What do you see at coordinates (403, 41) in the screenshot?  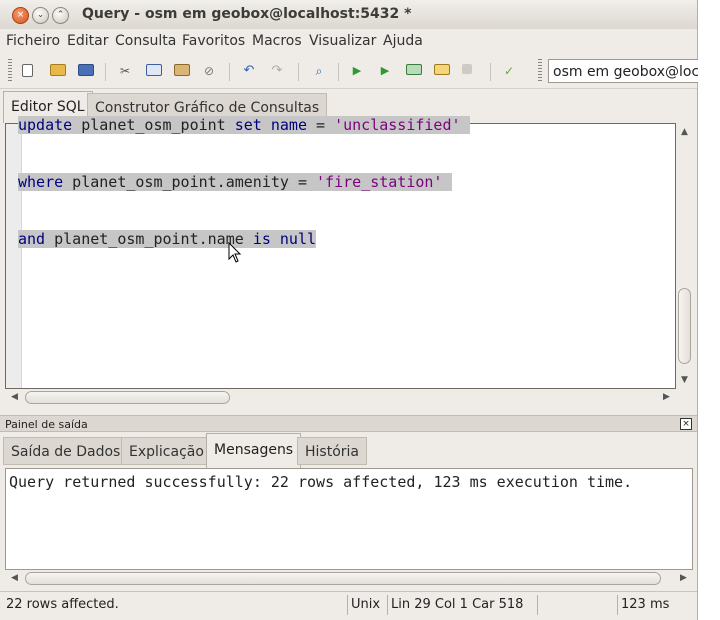 I see `menu-ajuda: Ajuda` at bounding box center [403, 41].